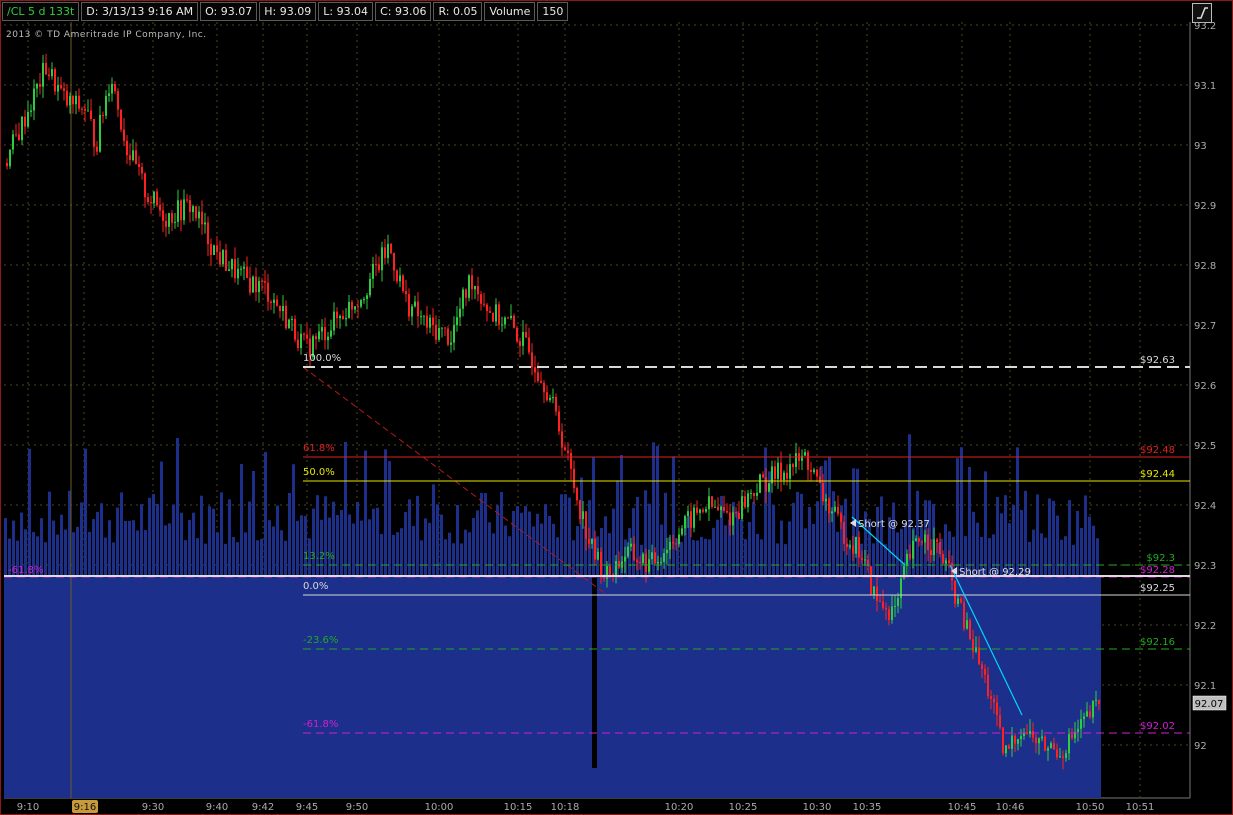  Describe the element at coordinates (1205, 26) in the screenshot. I see `y-tick-label: 93.2` at that location.